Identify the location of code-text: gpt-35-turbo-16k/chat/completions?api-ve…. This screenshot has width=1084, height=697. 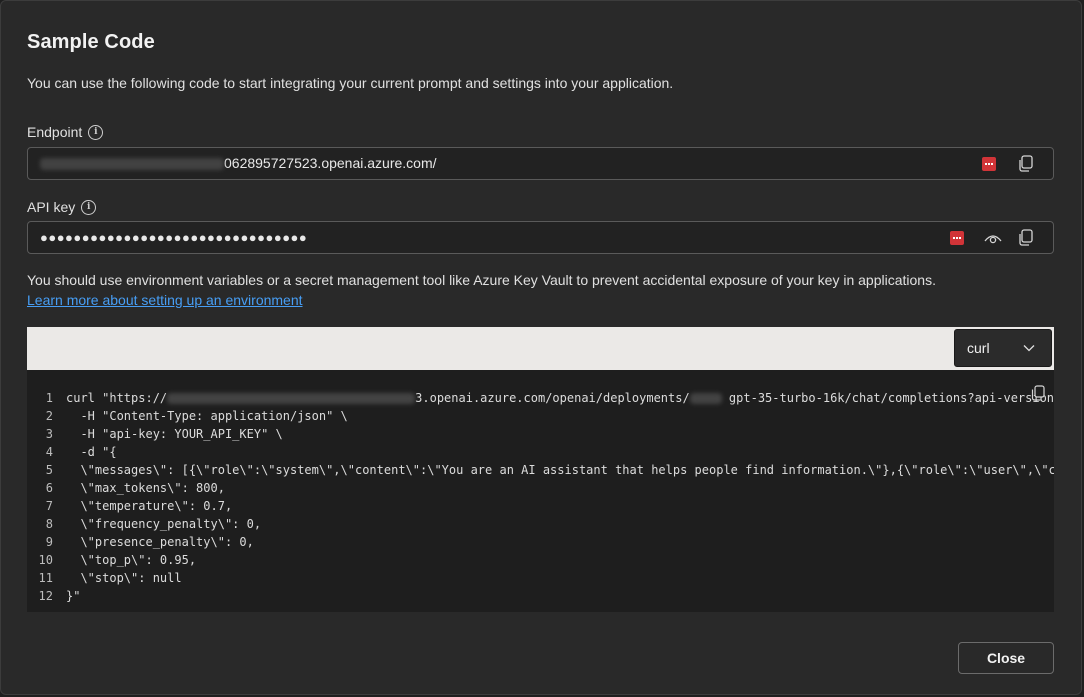
(887, 398).